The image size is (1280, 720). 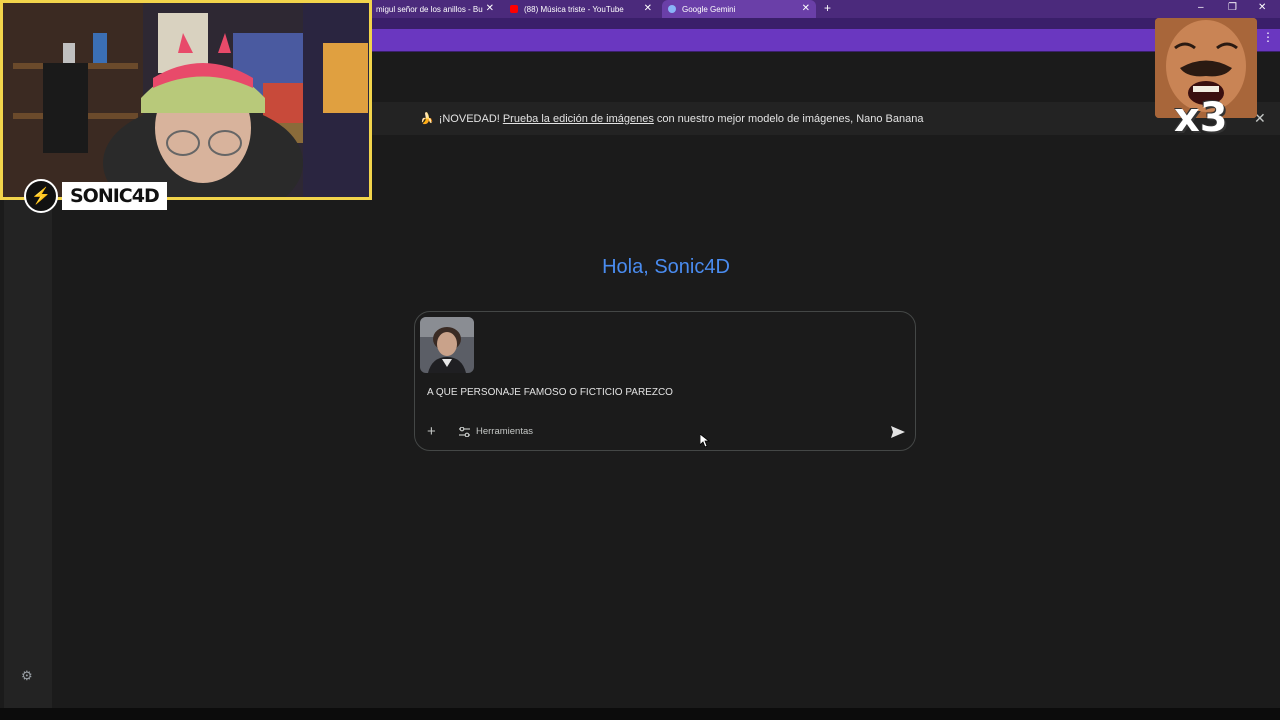 What do you see at coordinates (514, 9) in the screenshot?
I see `youtube-icon` at bounding box center [514, 9].